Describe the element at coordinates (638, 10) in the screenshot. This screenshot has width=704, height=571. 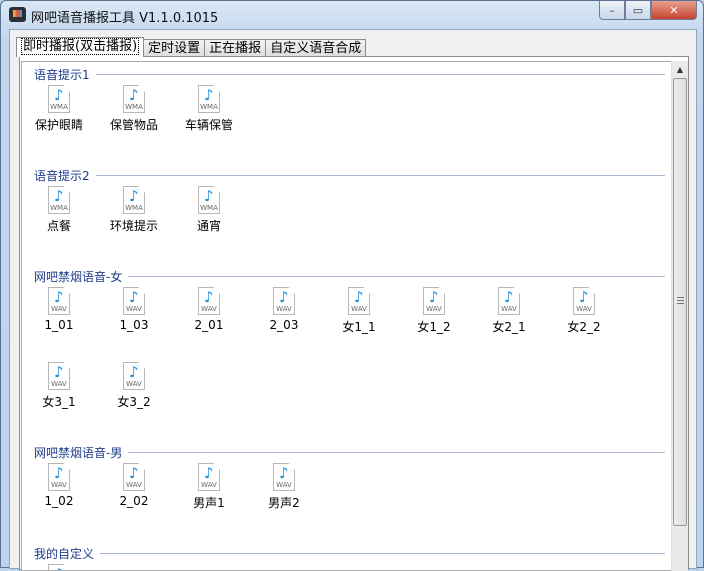
I see `maximize-button: ▭` at that location.